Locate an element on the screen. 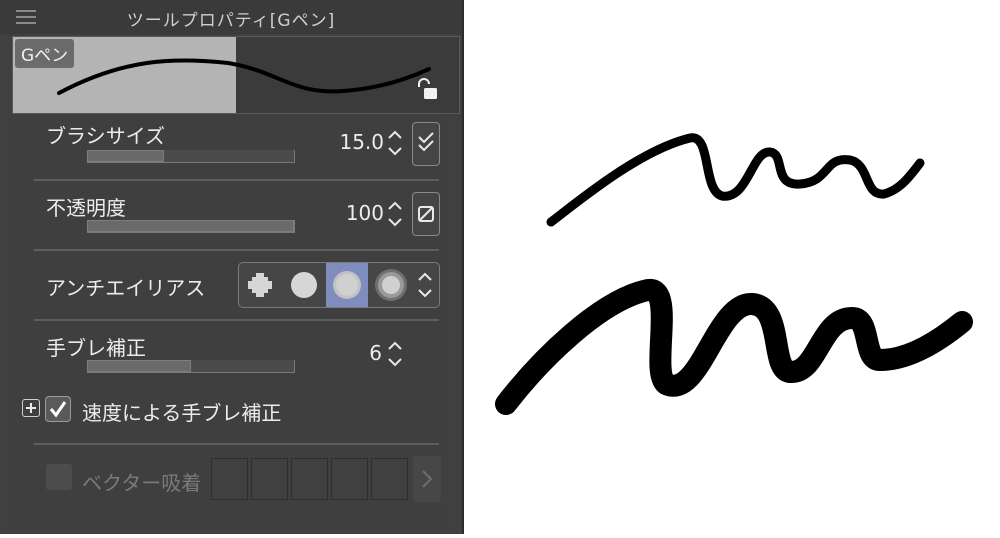 The width and height of the screenshot is (1000, 538). antialias-medium-option is located at coordinates (347, 285).